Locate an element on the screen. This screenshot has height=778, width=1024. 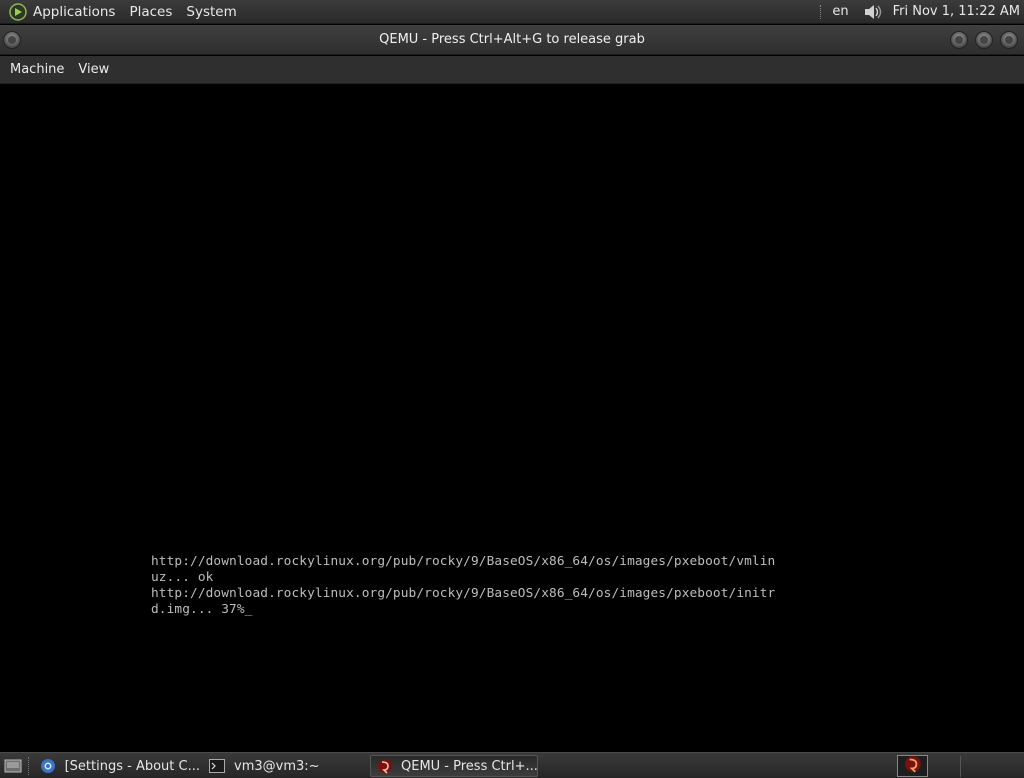
minimize-button is located at coordinates (959, 40).